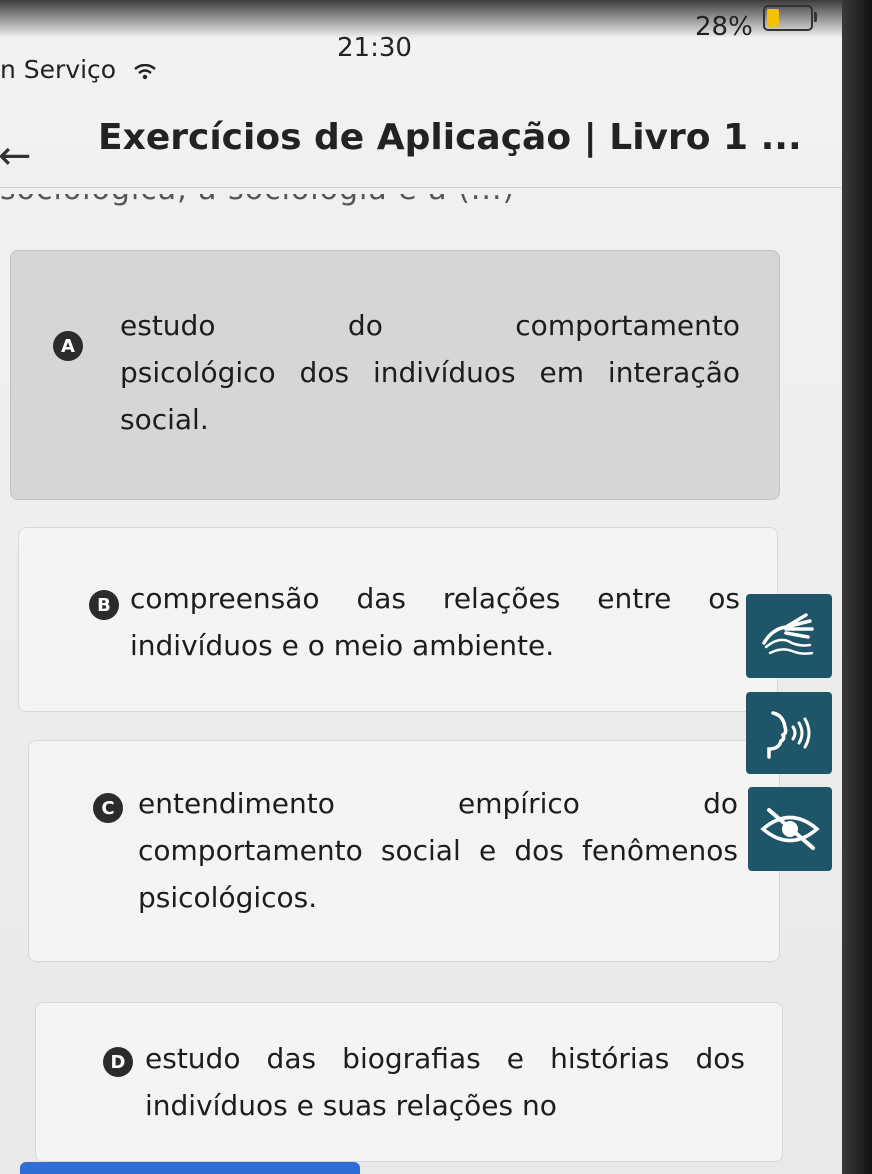  What do you see at coordinates (145, 72) in the screenshot?
I see `wifi-icon` at bounding box center [145, 72].